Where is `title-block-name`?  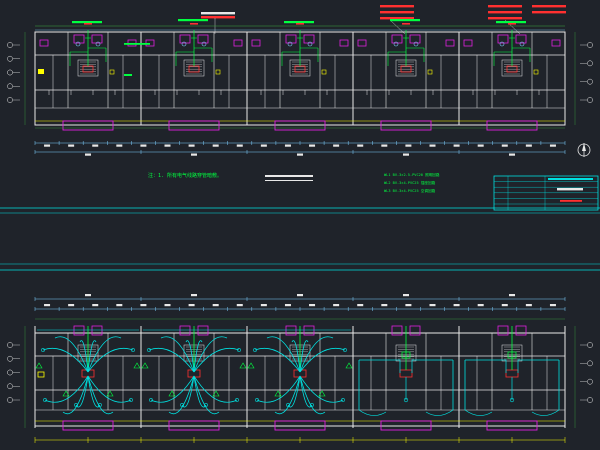 title-block-name is located at coordinates (570, 189).